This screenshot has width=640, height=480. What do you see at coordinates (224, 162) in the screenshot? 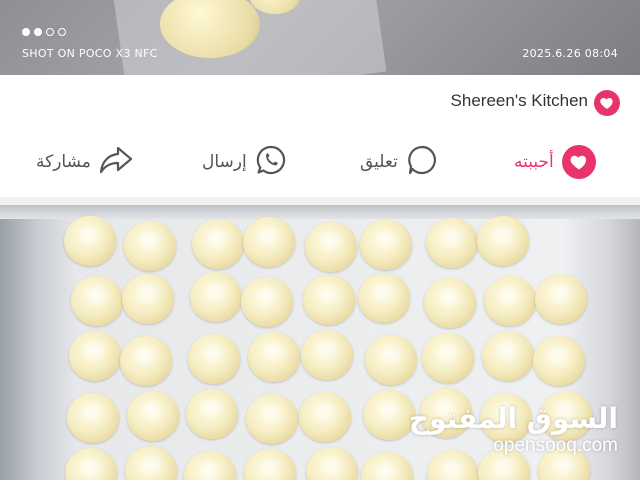
I see `send-label: إرسال` at bounding box center [224, 162].